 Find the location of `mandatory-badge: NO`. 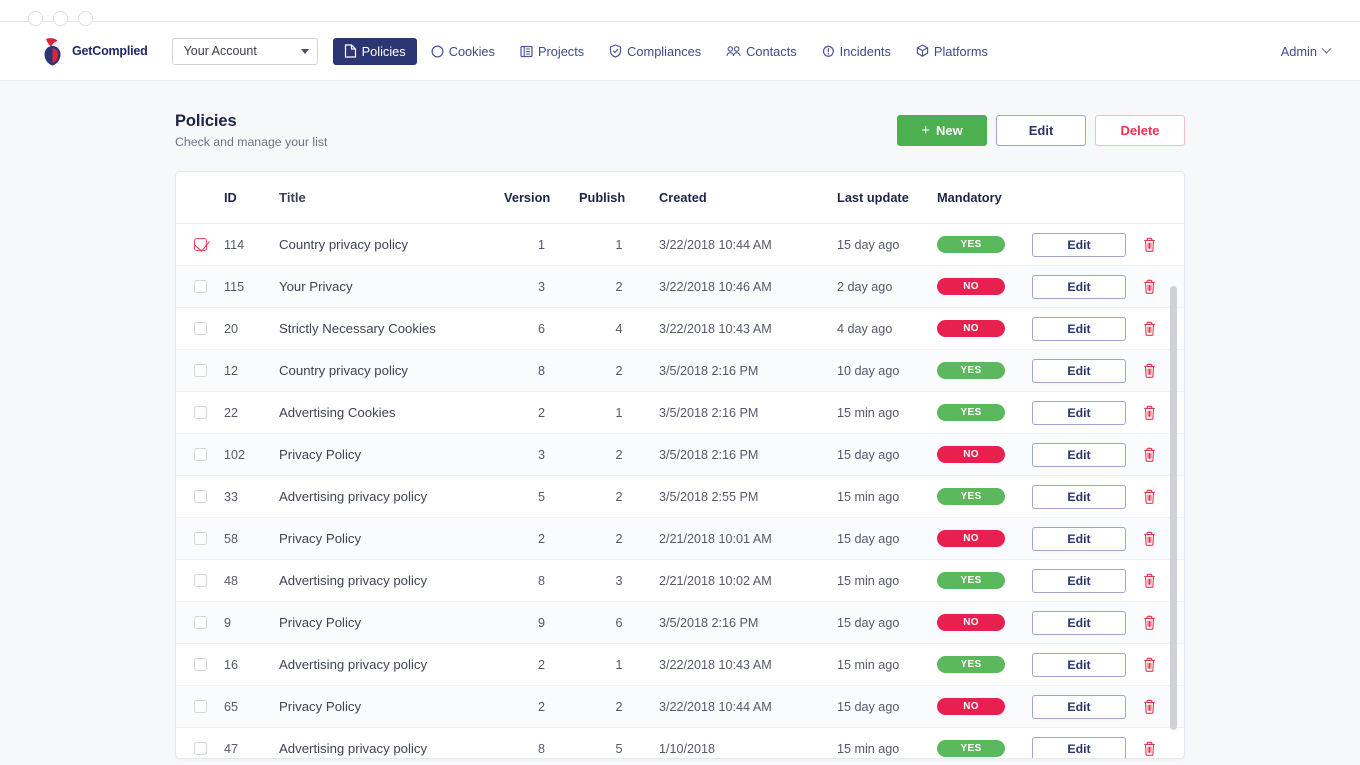

mandatory-badge: NO is located at coordinates (971, 328).